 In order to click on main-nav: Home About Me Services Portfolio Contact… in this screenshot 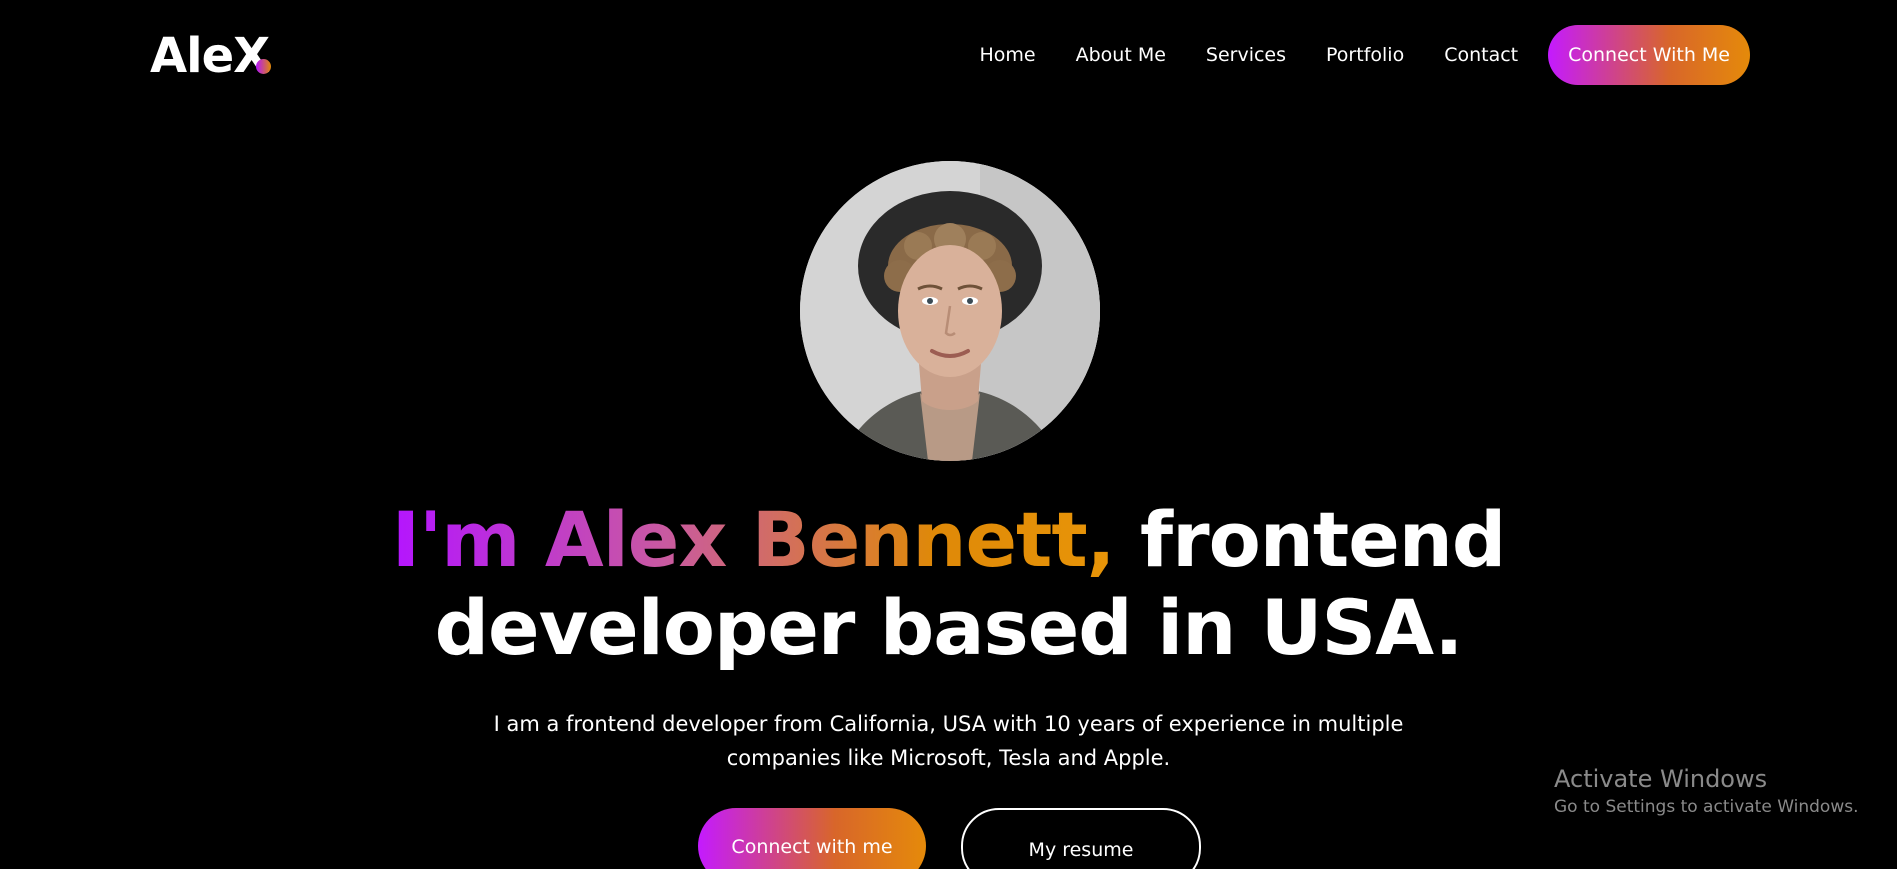, I will do `click(1365, 55)`.